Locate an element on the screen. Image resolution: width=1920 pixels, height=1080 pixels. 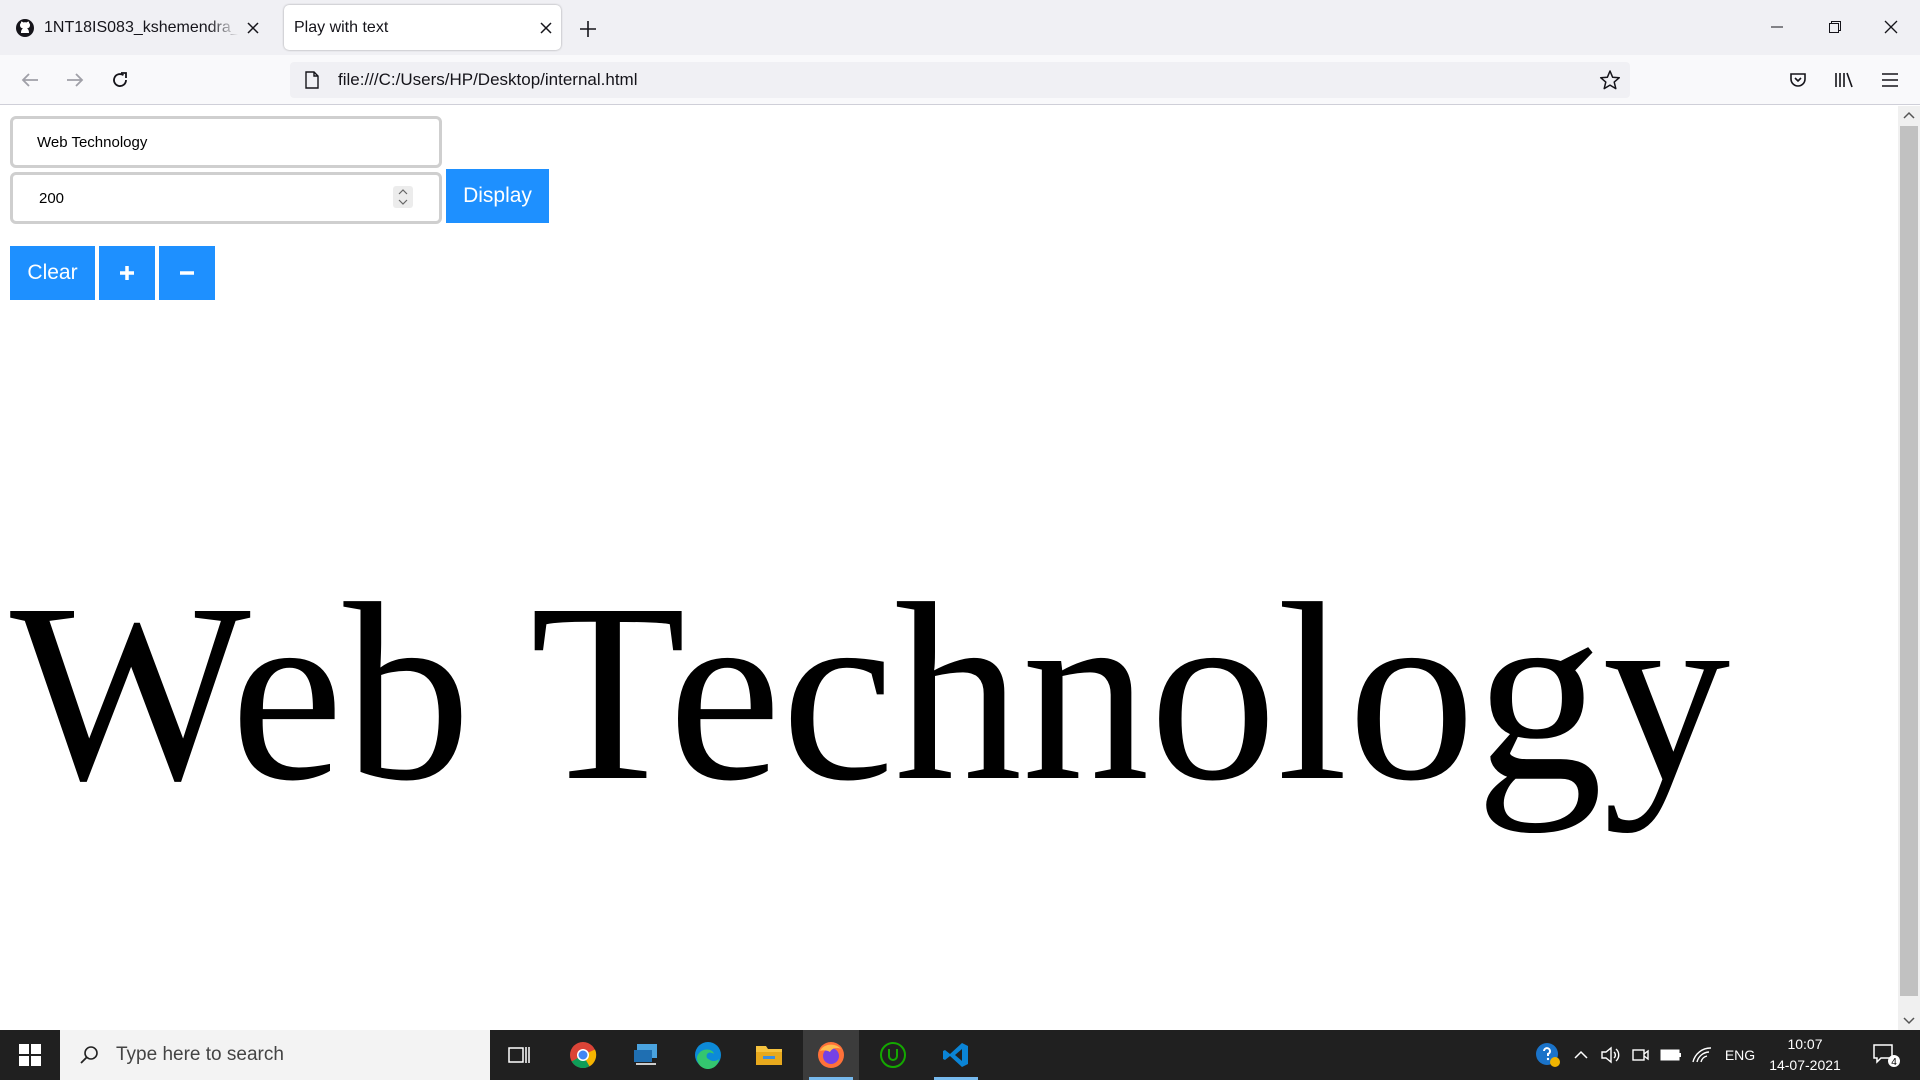
search-icon is located at coordinates (89, 1055).